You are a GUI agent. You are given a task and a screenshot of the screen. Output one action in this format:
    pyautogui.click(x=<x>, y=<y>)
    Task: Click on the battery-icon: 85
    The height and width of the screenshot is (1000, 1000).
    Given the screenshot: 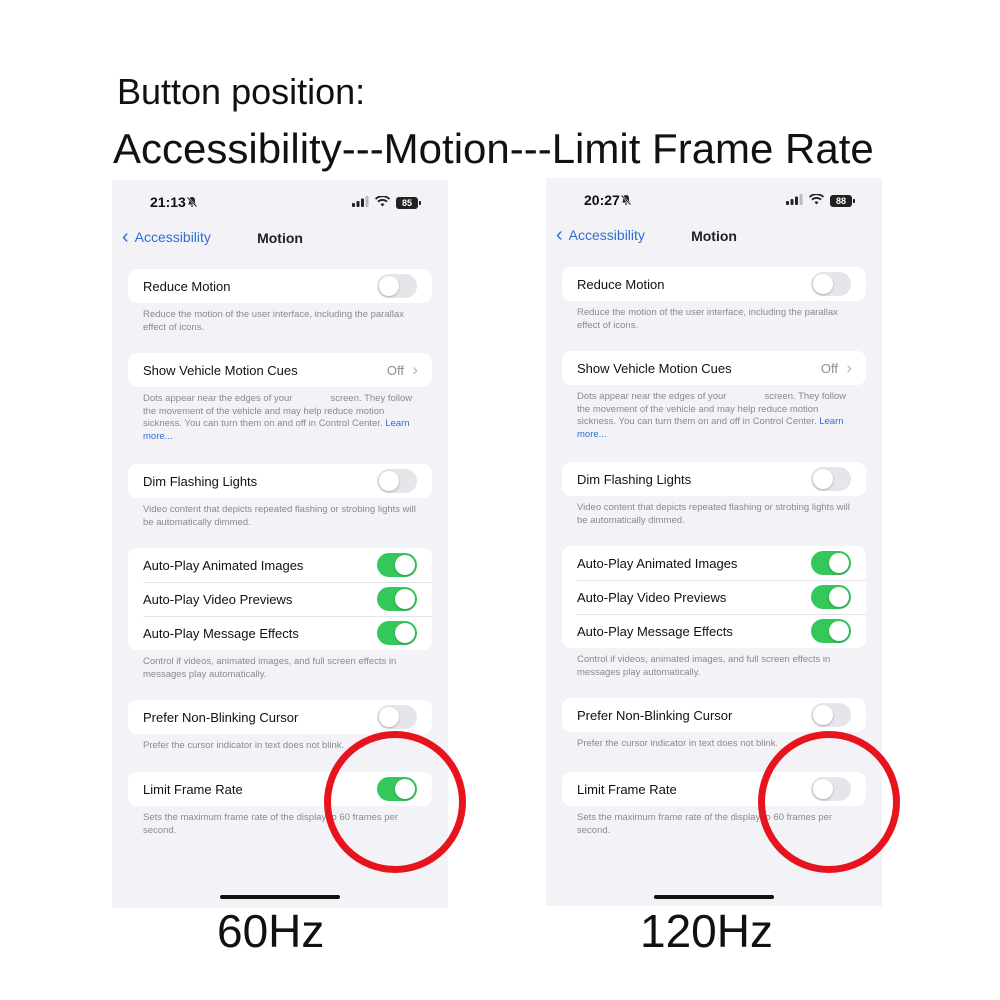 What is the action you would take?
    pyautogui.click(x=408, y=203)
    